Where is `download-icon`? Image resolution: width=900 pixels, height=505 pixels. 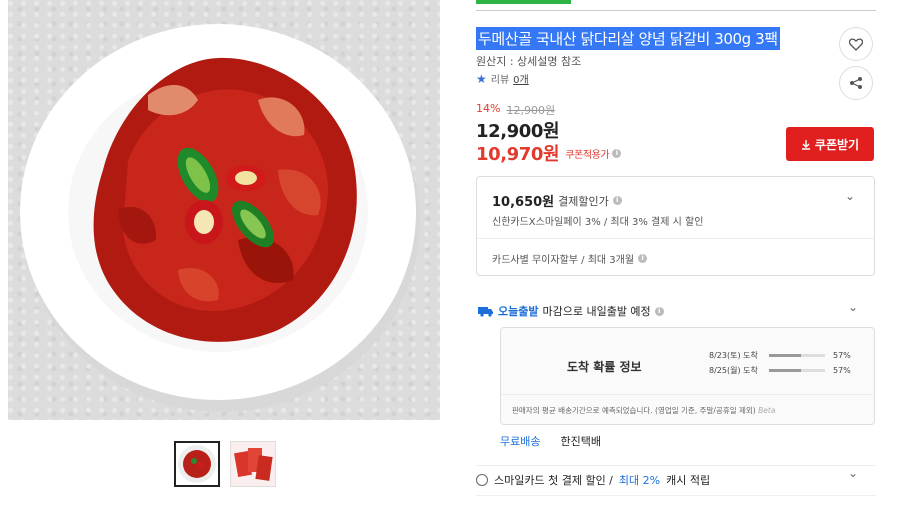
download-icon is located at coordinates (805, 144).